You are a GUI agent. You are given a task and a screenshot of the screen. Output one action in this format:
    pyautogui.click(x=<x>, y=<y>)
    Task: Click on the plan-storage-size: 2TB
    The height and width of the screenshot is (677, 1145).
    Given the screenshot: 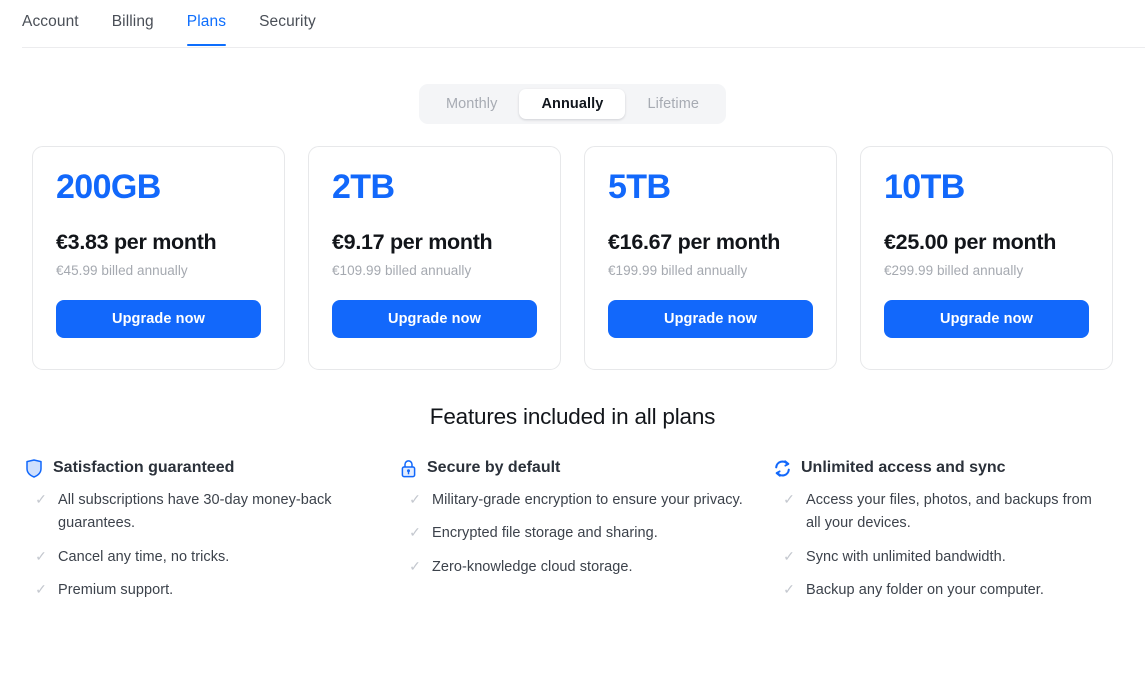 What is the action you would take?
    pyautogui.click(x=363, y=187)
    